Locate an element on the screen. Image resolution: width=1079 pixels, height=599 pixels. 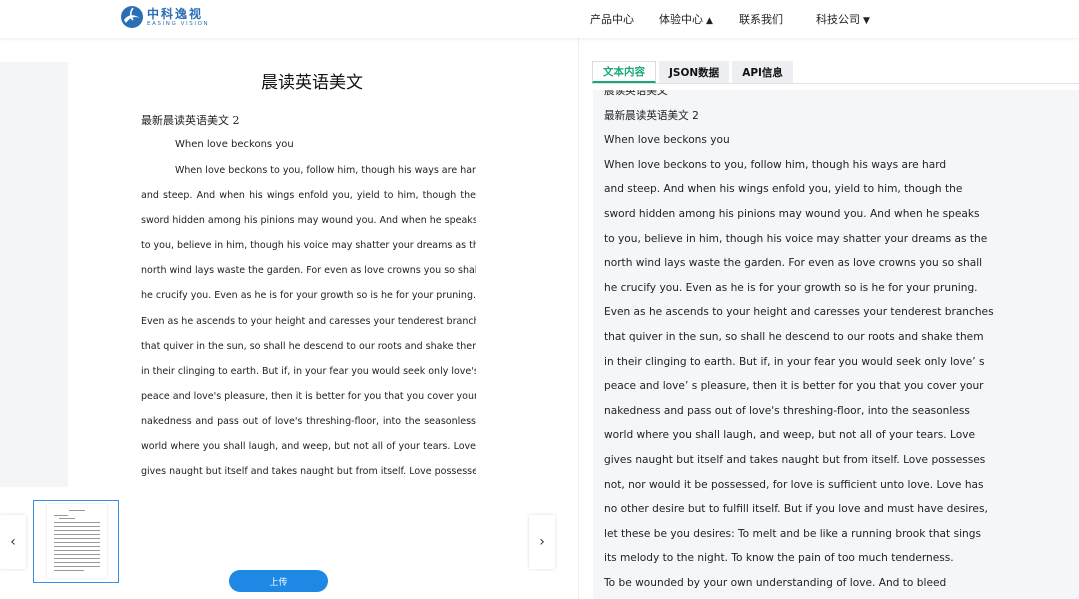
prev-page-button: ‹ is located at coordinates (13, 542).